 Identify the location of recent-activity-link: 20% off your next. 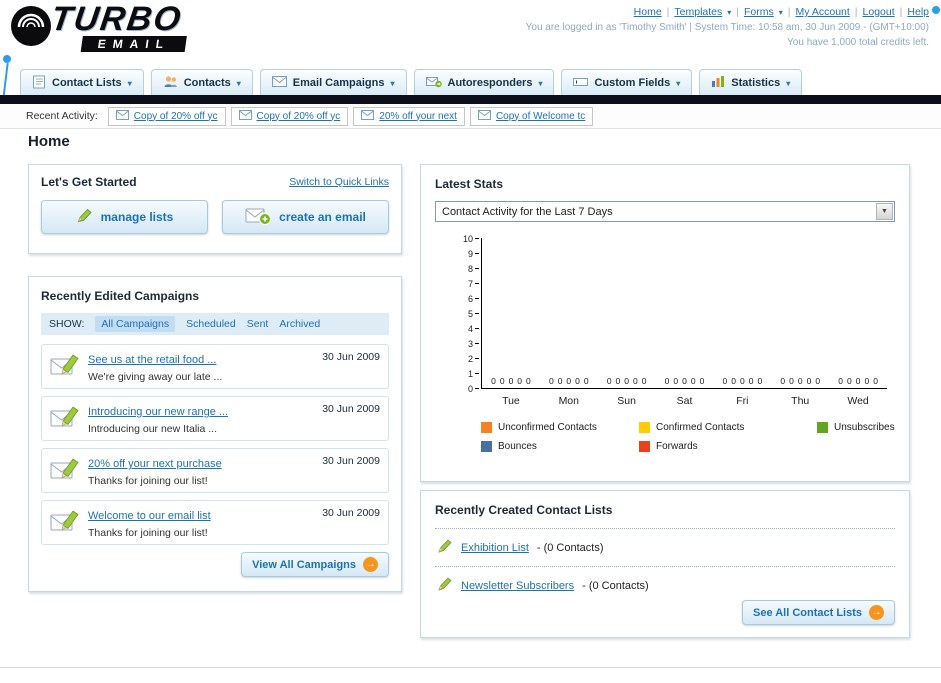
(418, 116).